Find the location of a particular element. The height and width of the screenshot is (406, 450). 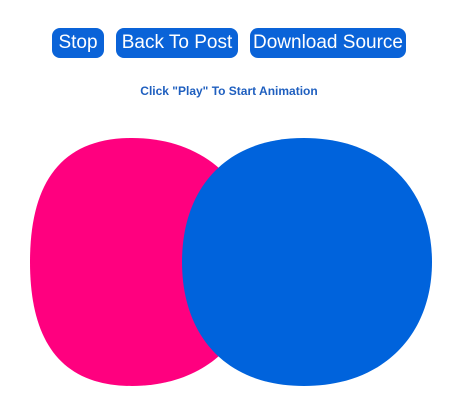

download-source-button: Download Source is located at coordinates (328, 43).